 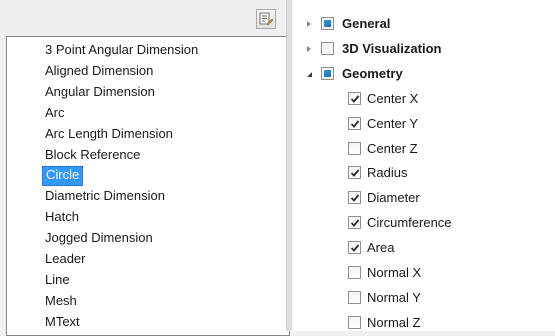 What do you see at coordinates (121, 50) in the screenshot?
I see `object-type-item: 3 Point Angular Dimension` at bounding box center [121, 50].